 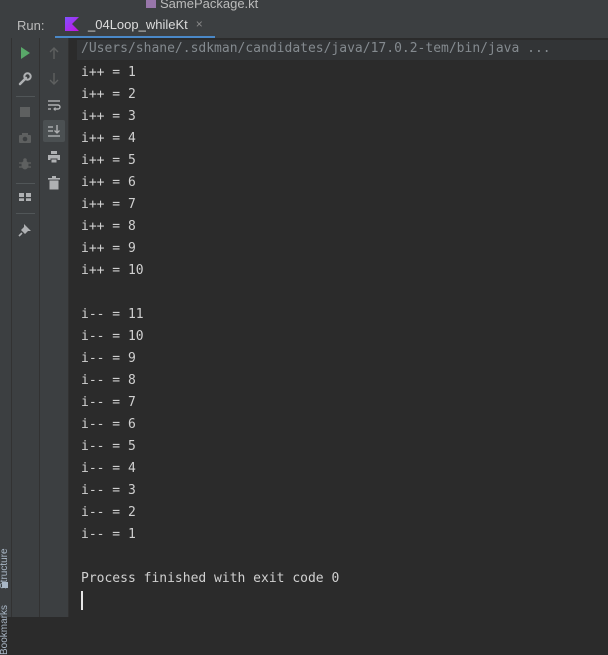 I want to click on console-line: i-- = 11, so click(x=112, y=314).